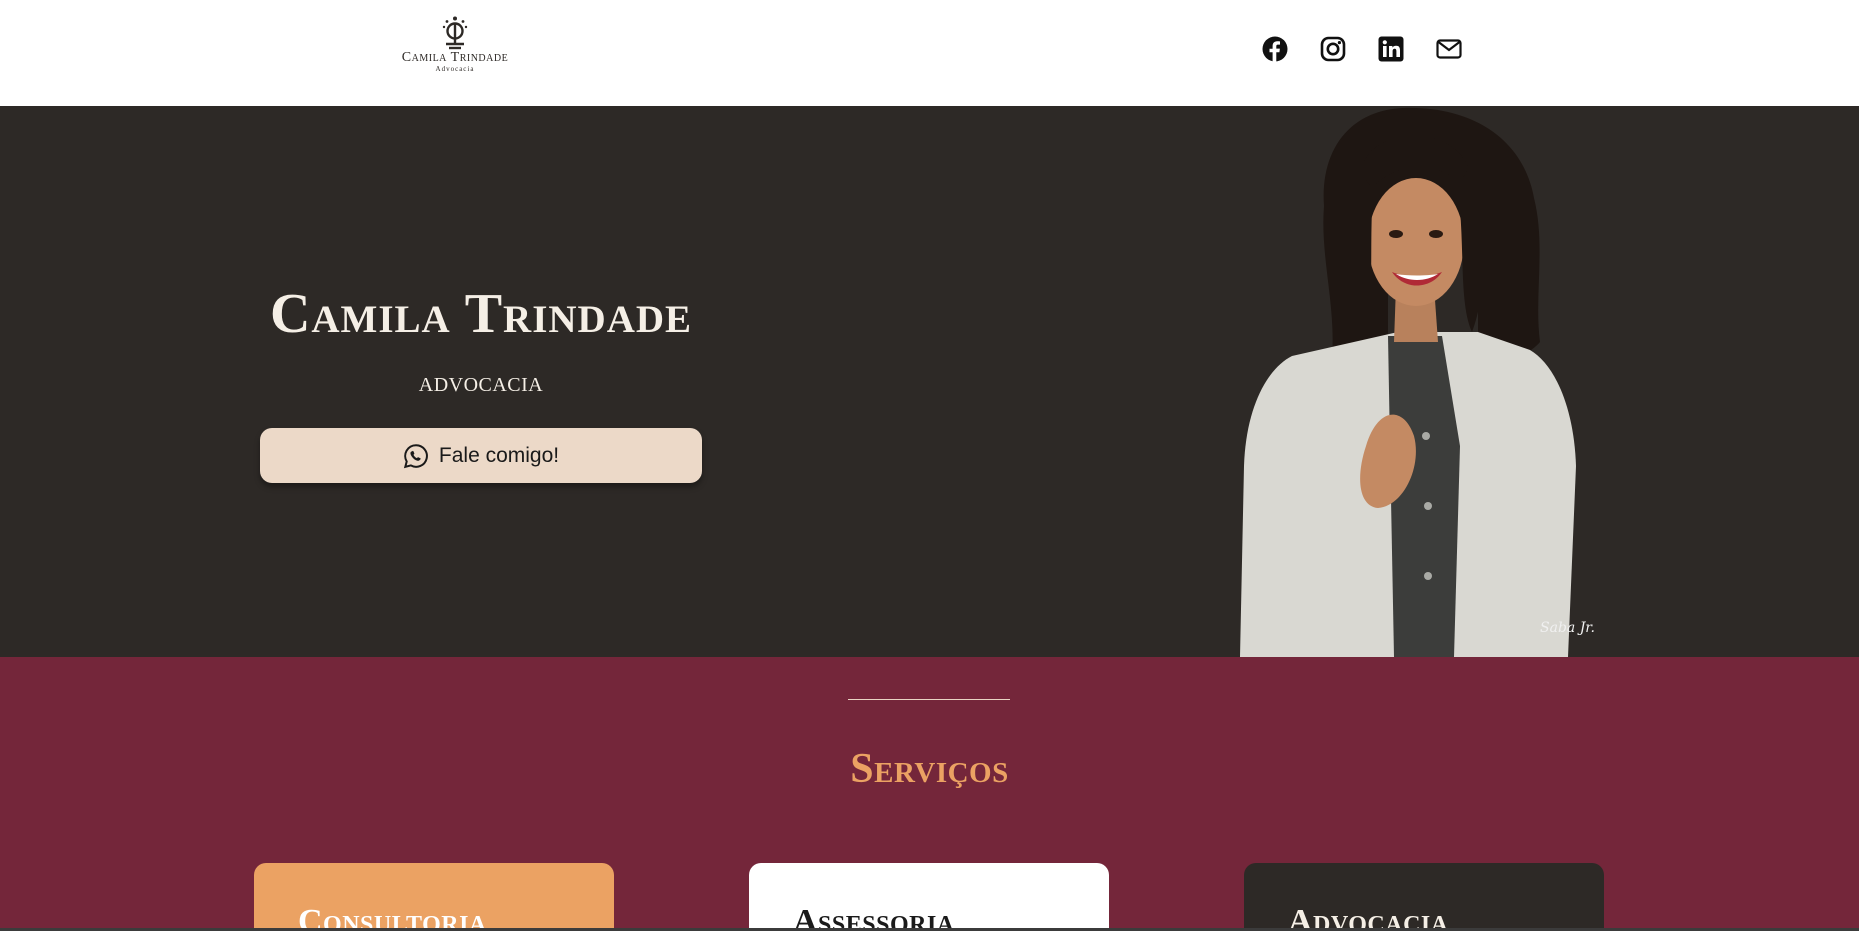 Image resolution: width=1859 pixels, height=931 pixels. What do you see at coordinates (874, 917) in the screenshot?
I see `service-card-title: Assessoria` at bounding box center [874, 917].